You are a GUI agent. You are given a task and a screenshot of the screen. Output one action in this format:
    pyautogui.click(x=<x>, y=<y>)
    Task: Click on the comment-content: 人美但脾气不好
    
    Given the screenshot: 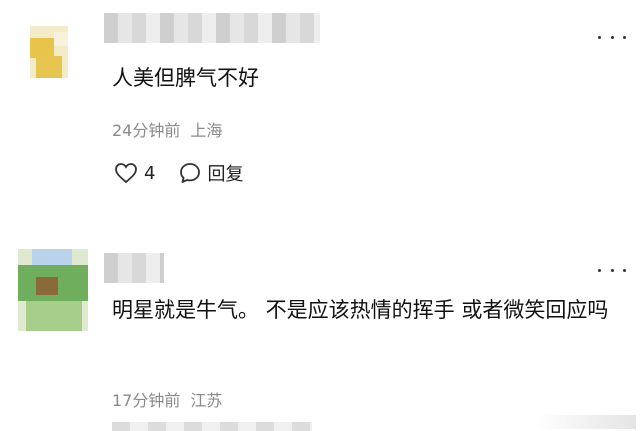 What is the action you would take?
    pyautogui.click(x=185, y=78)
    